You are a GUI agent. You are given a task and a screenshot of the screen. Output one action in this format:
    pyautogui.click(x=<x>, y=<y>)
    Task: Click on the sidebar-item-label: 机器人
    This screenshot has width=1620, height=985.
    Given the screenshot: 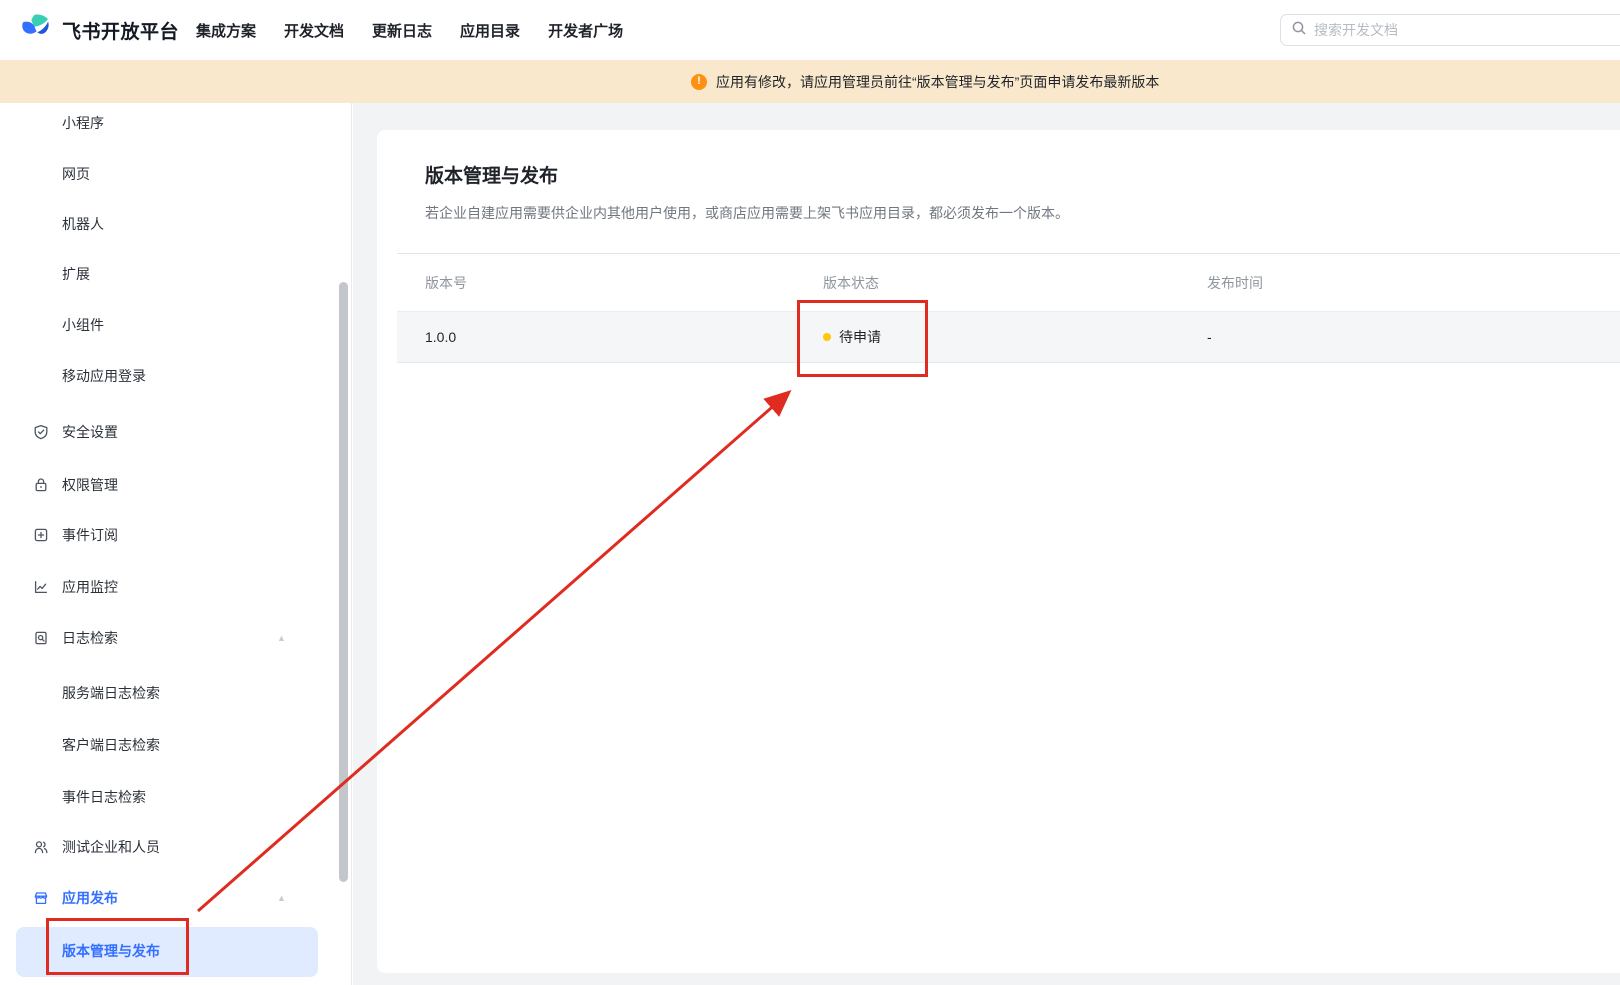 What is the action you would take?
    pyautogui.click(x=83, y=224)
    